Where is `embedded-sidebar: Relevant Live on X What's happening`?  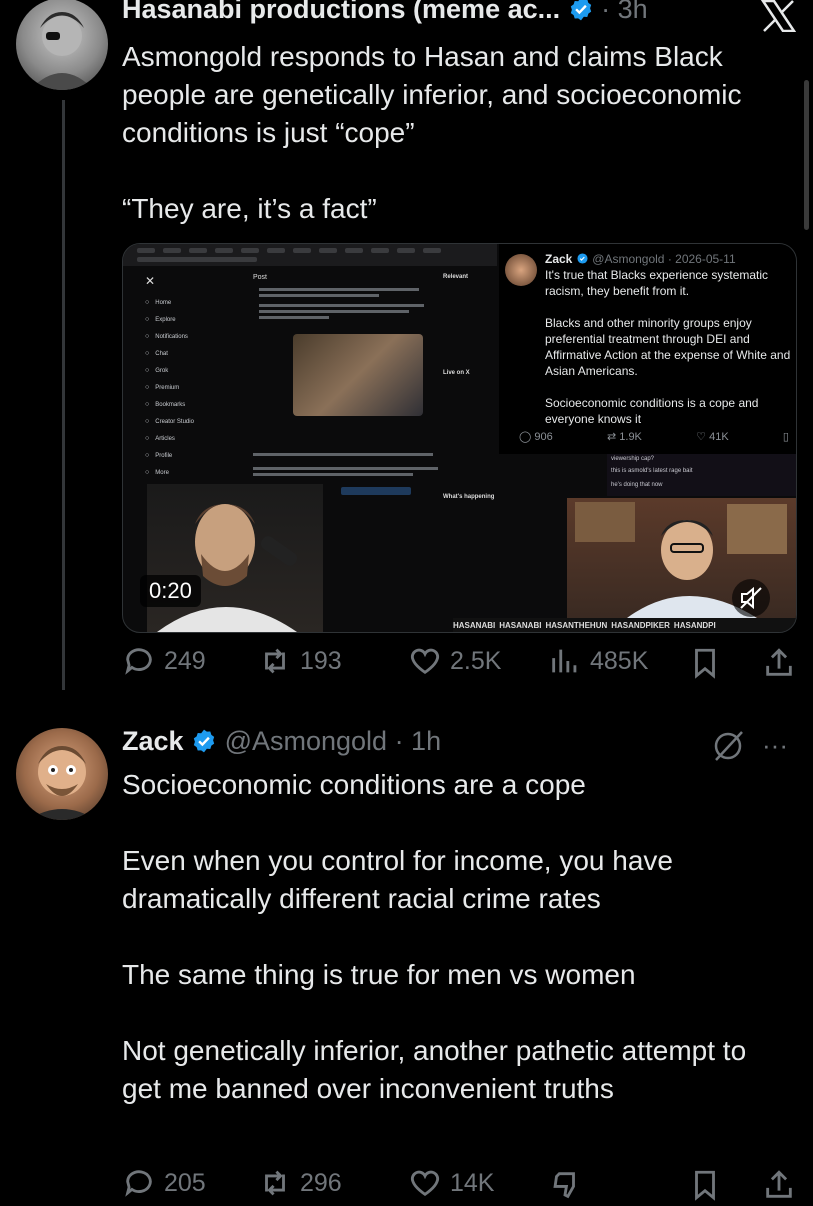 embedded-sidebar: Relevant Live on X What's happening is located at coordinates (473, 387).